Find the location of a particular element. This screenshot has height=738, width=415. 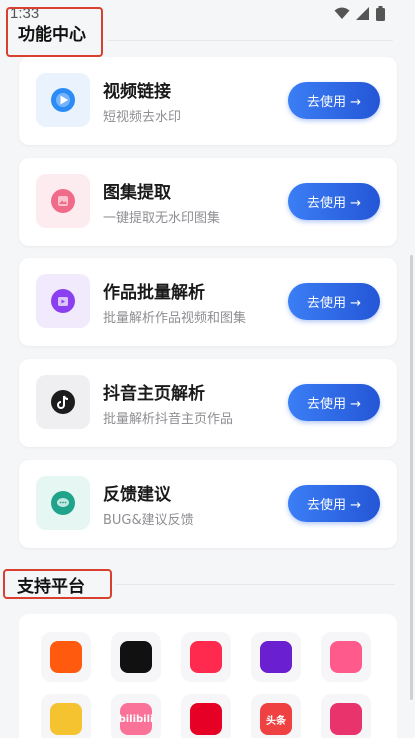

tiktok-icon is located at coordinates (136, 657).